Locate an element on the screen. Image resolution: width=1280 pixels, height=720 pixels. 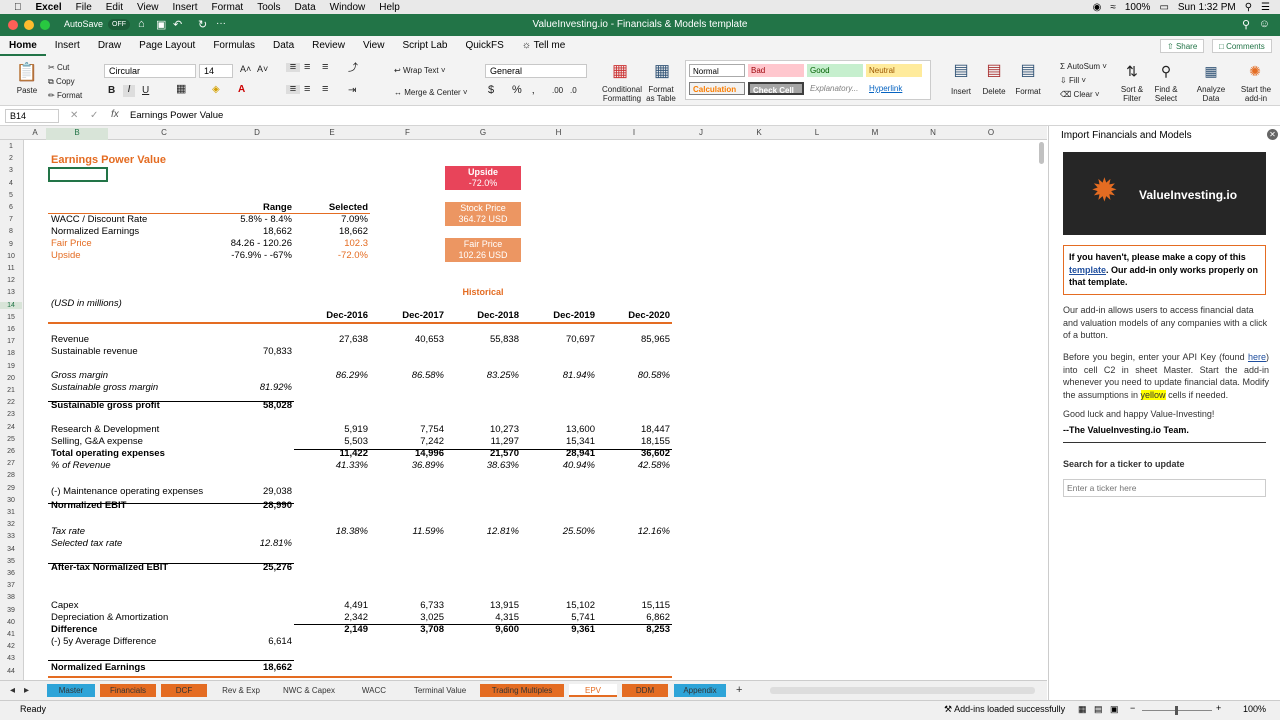
control-center-icon: ☰ is located at coordinates (1265, 7).